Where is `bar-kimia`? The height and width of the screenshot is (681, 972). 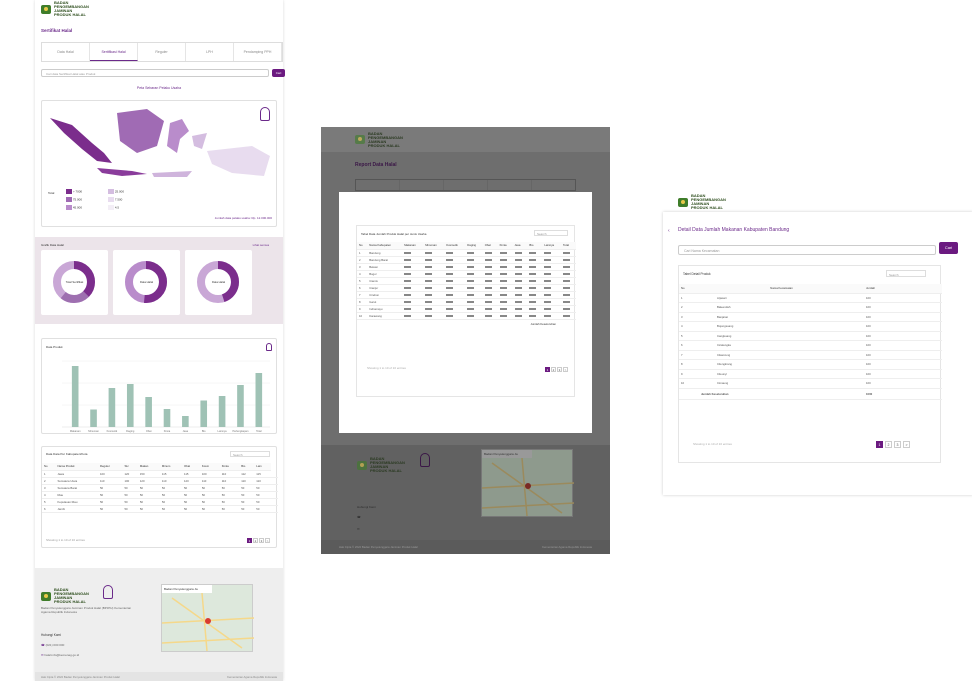
bar-kimia is located at coordinates (167, 418).